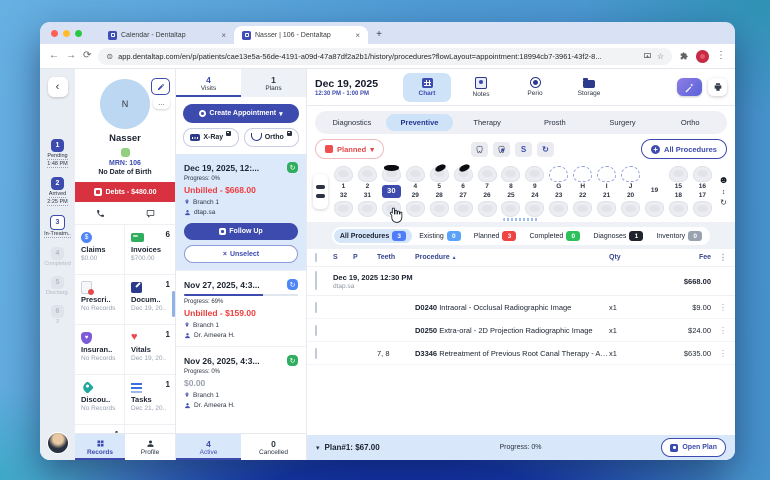 This screenshot has width=770, height=480. Describe the element at coordinates (632, 257) in the screenshot. I see `column-qty: Qty` at that location.